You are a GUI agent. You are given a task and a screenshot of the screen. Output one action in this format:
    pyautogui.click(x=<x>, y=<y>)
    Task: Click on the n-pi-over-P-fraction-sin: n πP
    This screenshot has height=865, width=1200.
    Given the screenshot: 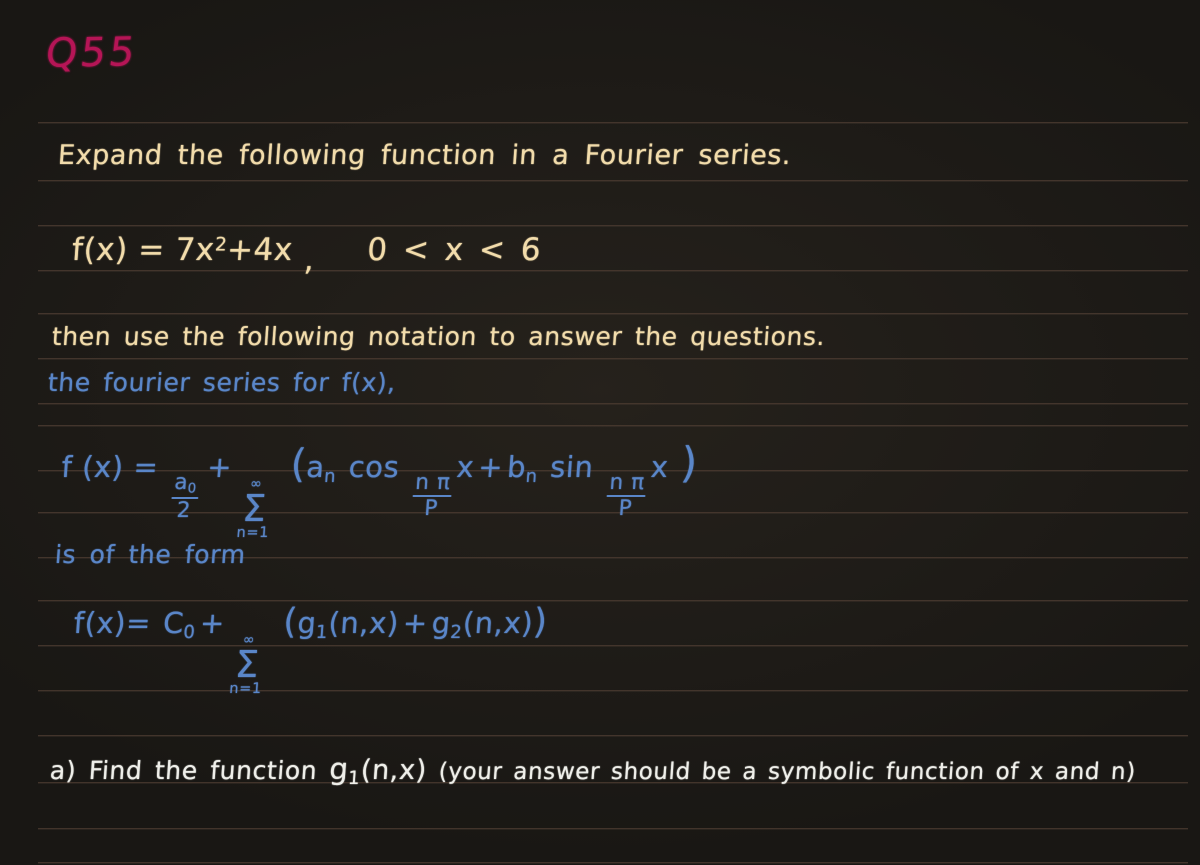 What is the action you would take?
    pyautogui.click(x=626, y=496)
    